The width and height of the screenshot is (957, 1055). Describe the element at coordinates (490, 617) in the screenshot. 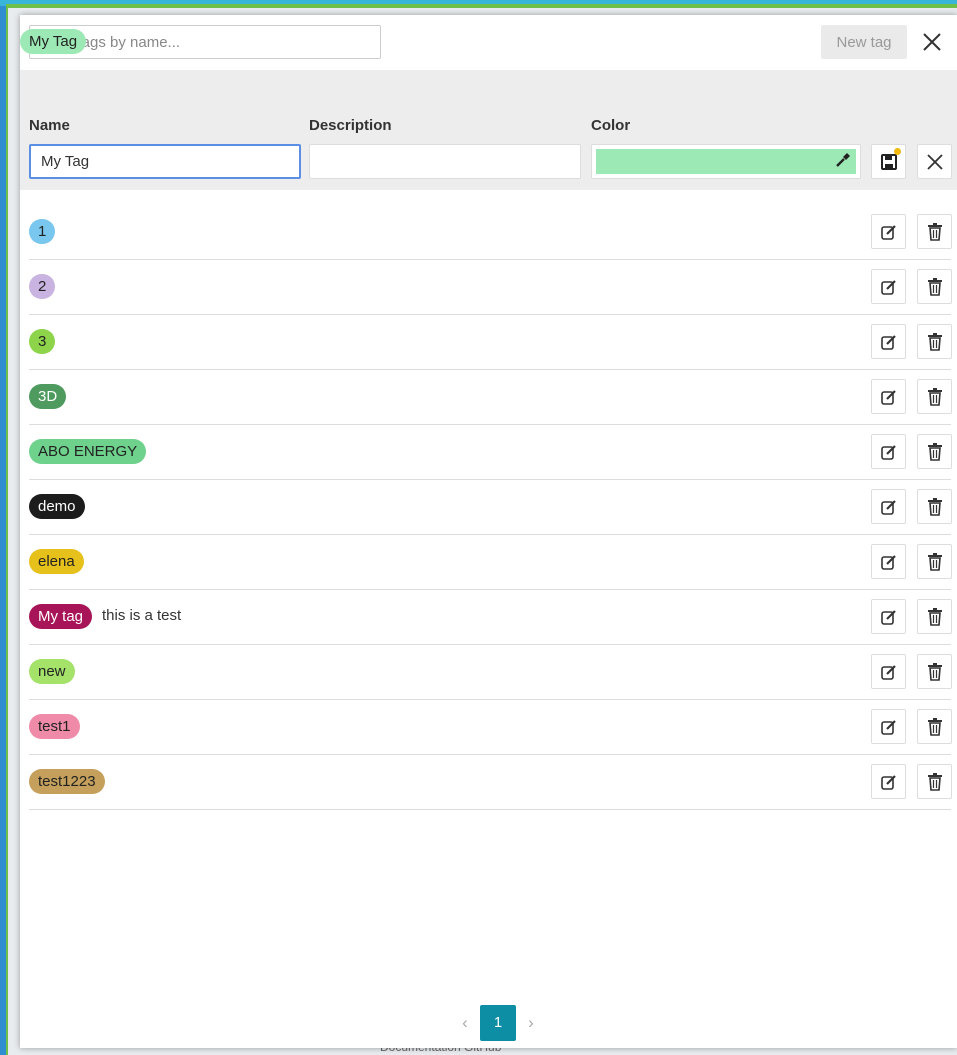

I see `tag-row: My tag this is a test` at that location.